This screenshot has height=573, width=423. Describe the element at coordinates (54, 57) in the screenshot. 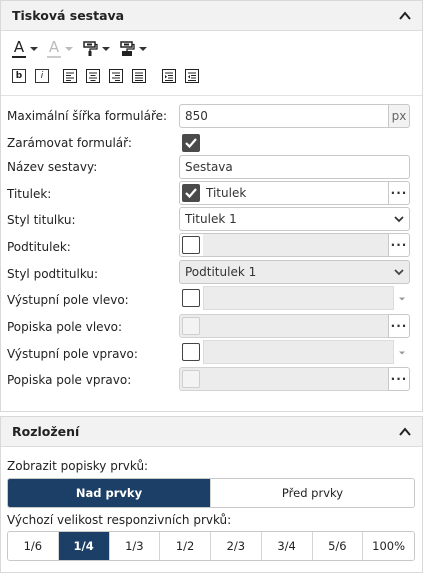

I see `bg-color-underline` at that location.